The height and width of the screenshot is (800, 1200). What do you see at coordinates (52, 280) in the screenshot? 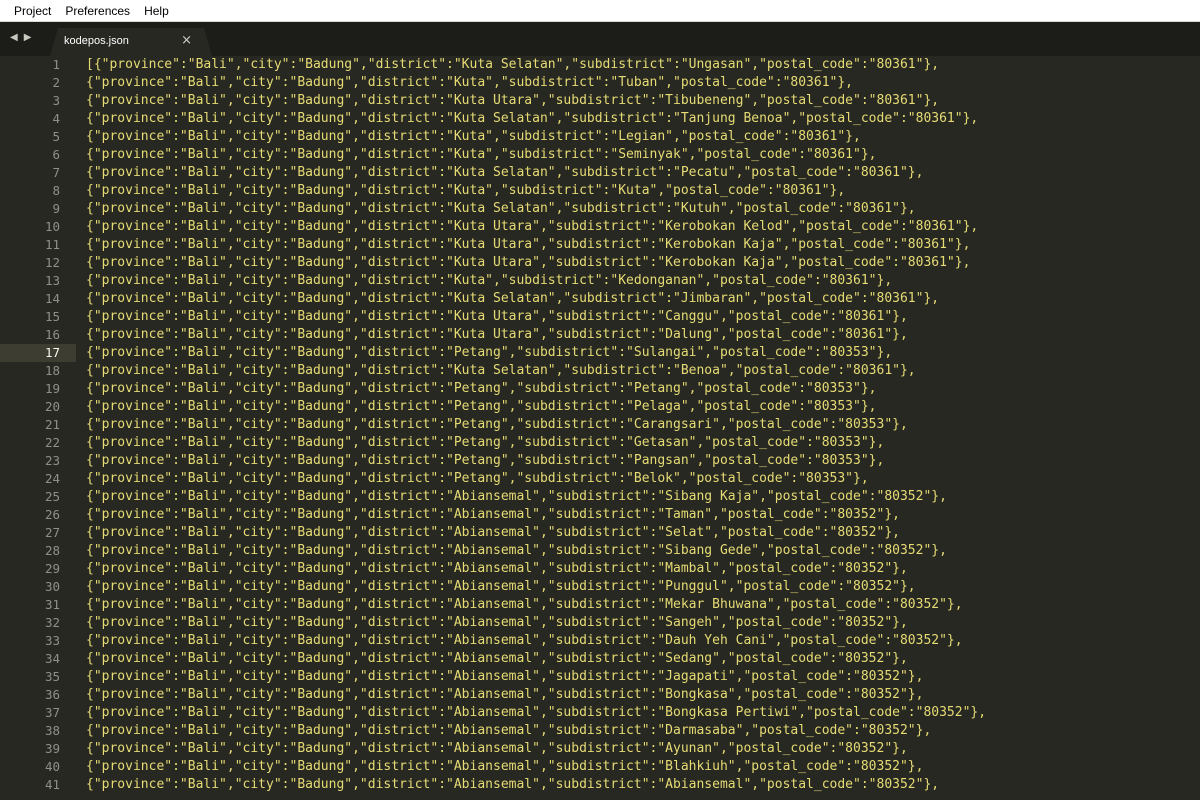
I see `line-number: 13` at bounding box center [52, 280].